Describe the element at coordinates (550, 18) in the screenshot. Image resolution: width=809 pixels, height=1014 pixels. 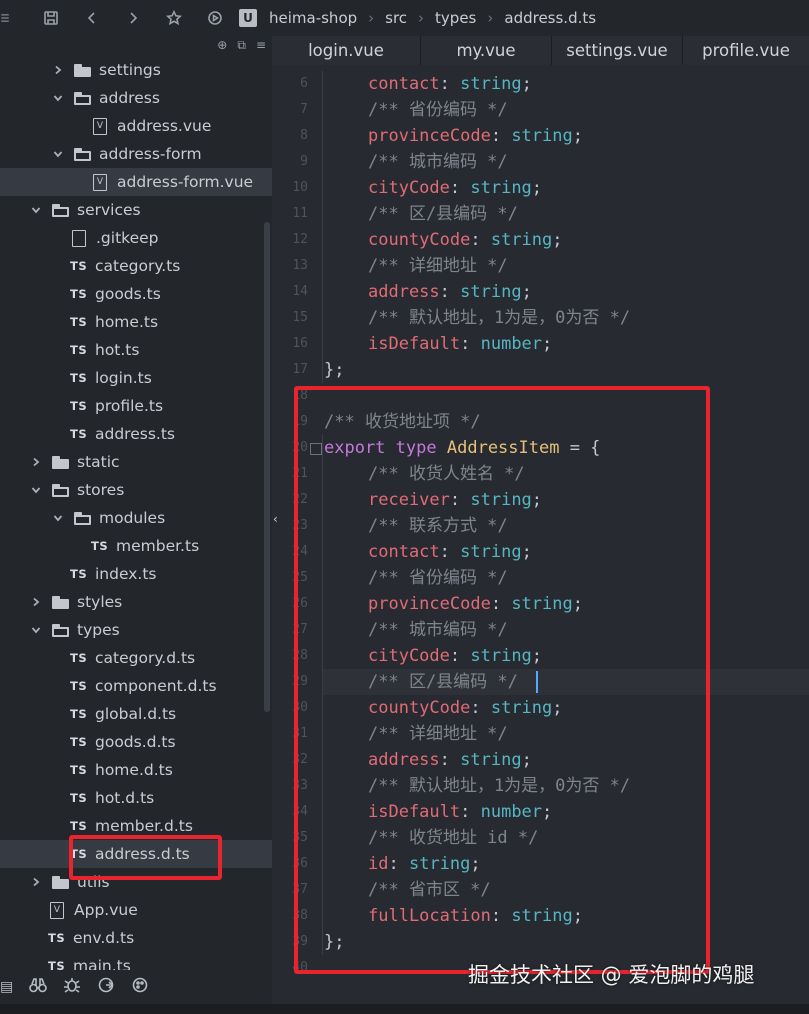
I see `breadcrumb-item: address.d.ts` at that location.